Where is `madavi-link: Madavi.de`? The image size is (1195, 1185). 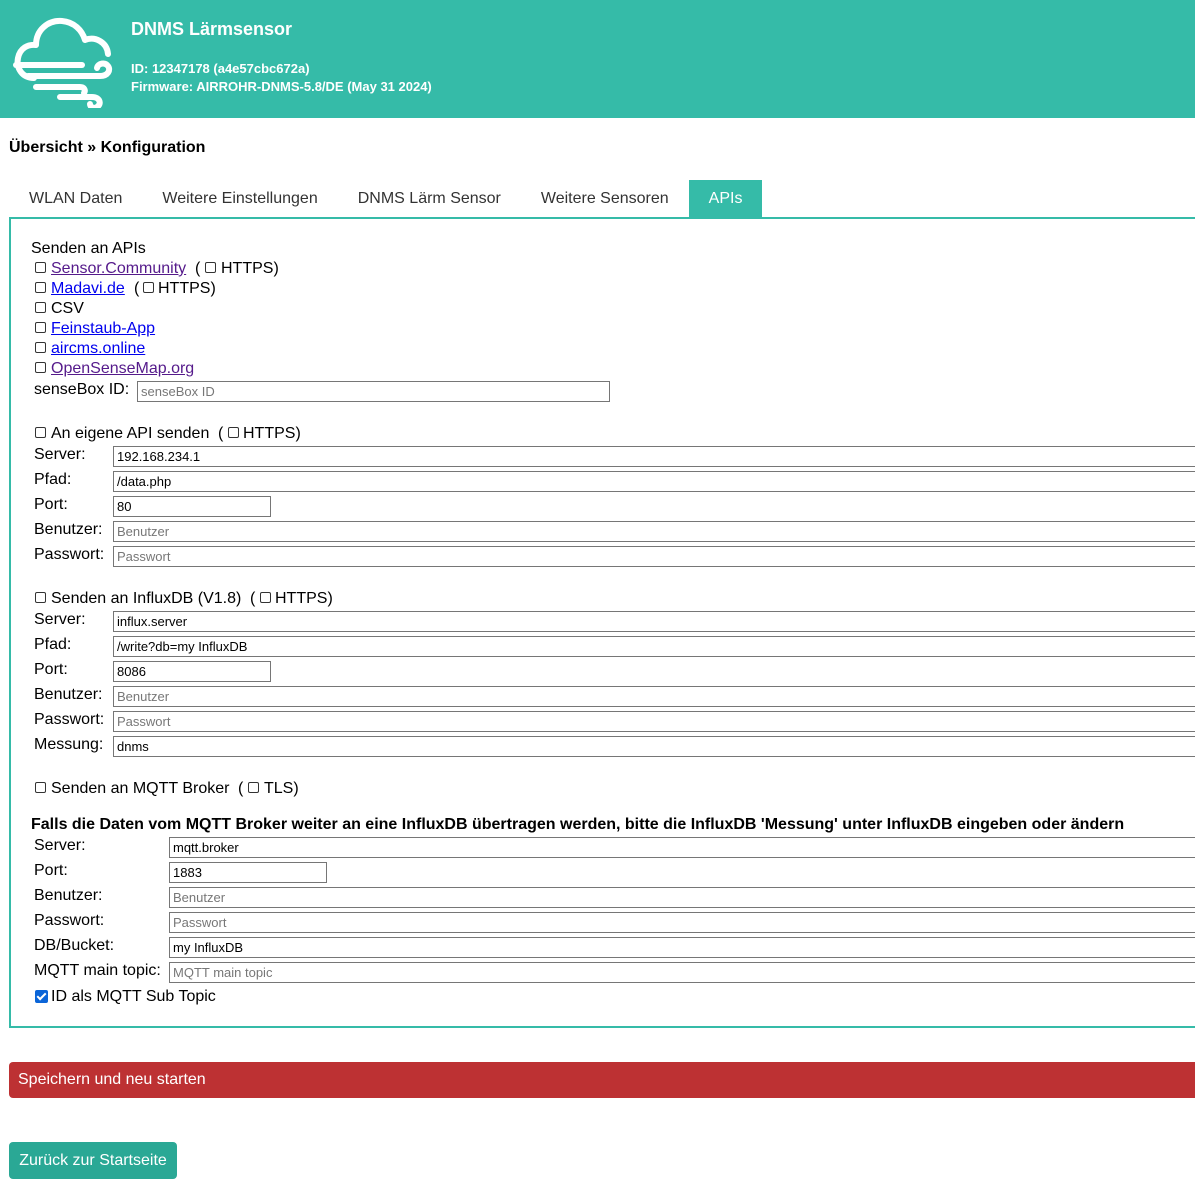 madavi-link: Madavi.de is located at coordinates (88, 289).